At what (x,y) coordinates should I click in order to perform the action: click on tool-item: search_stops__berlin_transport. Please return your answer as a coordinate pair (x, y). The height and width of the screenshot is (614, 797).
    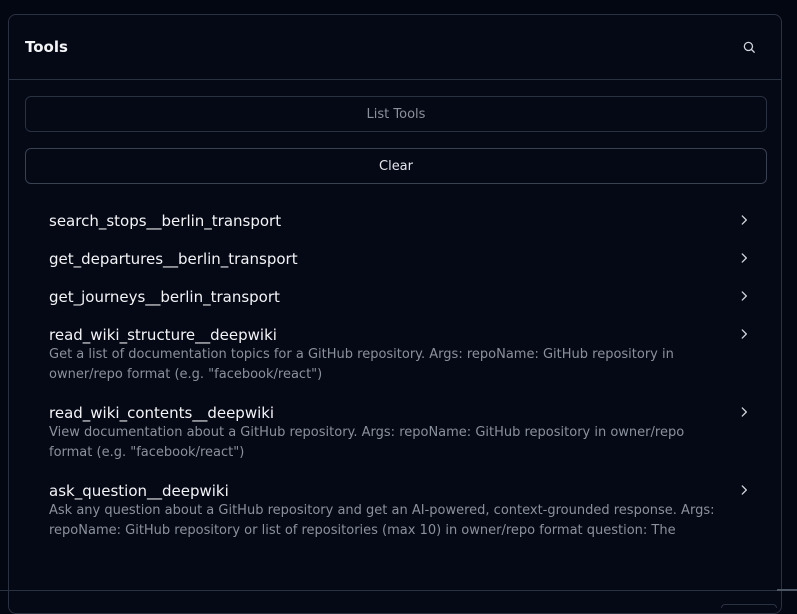
    Looking at the image, I should click on (396, 224).